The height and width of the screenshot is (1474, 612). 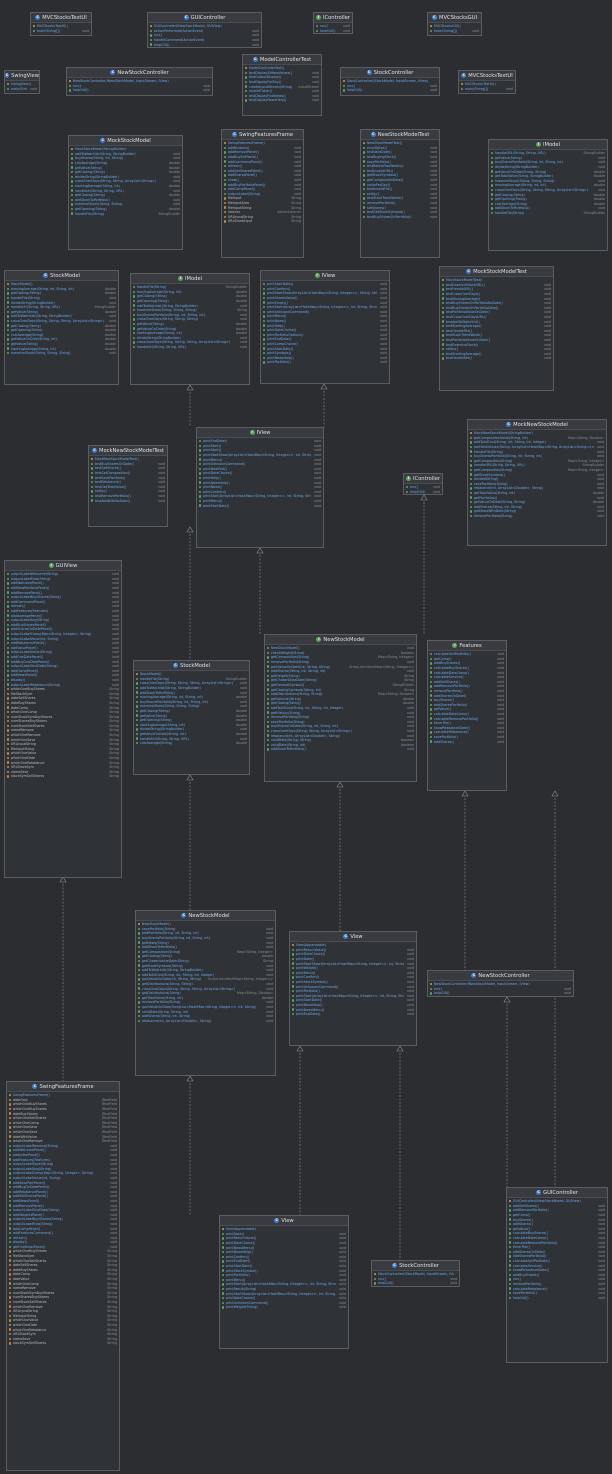 I want to click on member-row: helpGUI() void, so click(x=500, y=993).